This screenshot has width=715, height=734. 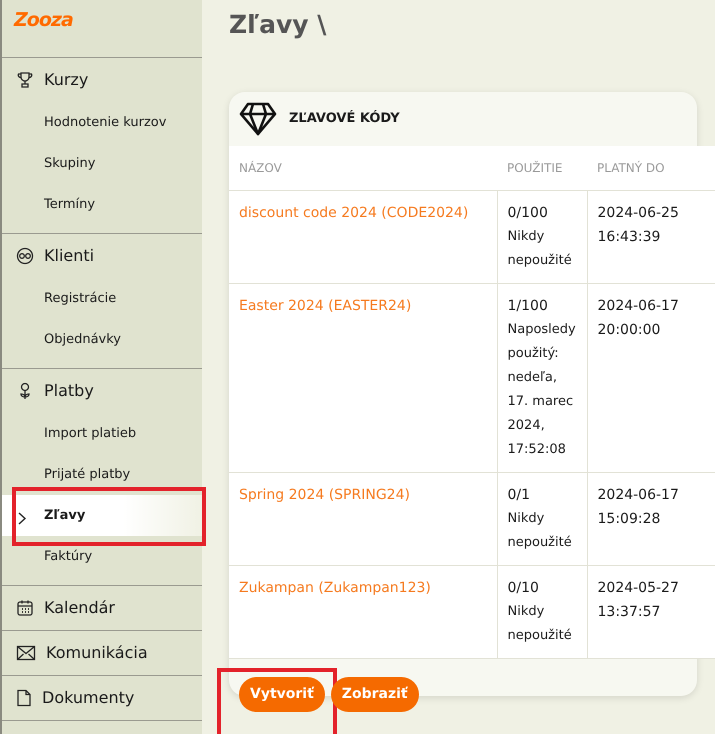 What do you see at coordinates (102, 556) in the screenshot?
I see `sidebar-item: Faktúry` at bounding box center [102, 556].